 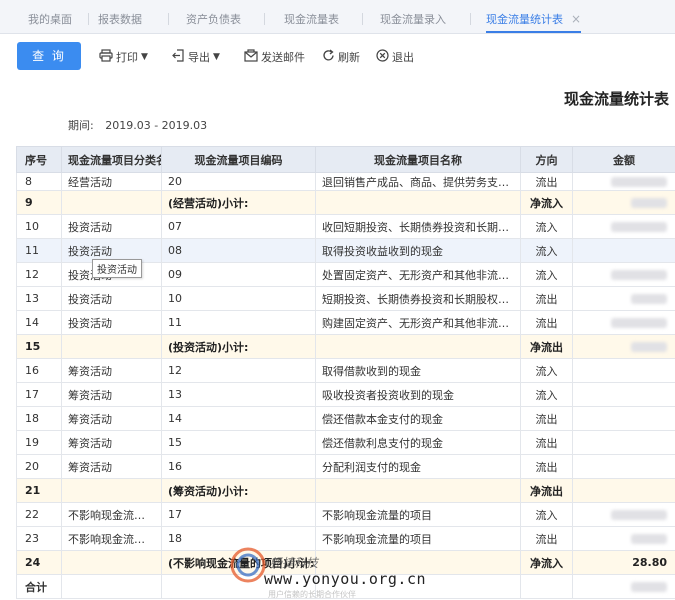 I want to click on watermark-tagline: 用户信赖的长期合作伙伴, so click(x=312, y=594).